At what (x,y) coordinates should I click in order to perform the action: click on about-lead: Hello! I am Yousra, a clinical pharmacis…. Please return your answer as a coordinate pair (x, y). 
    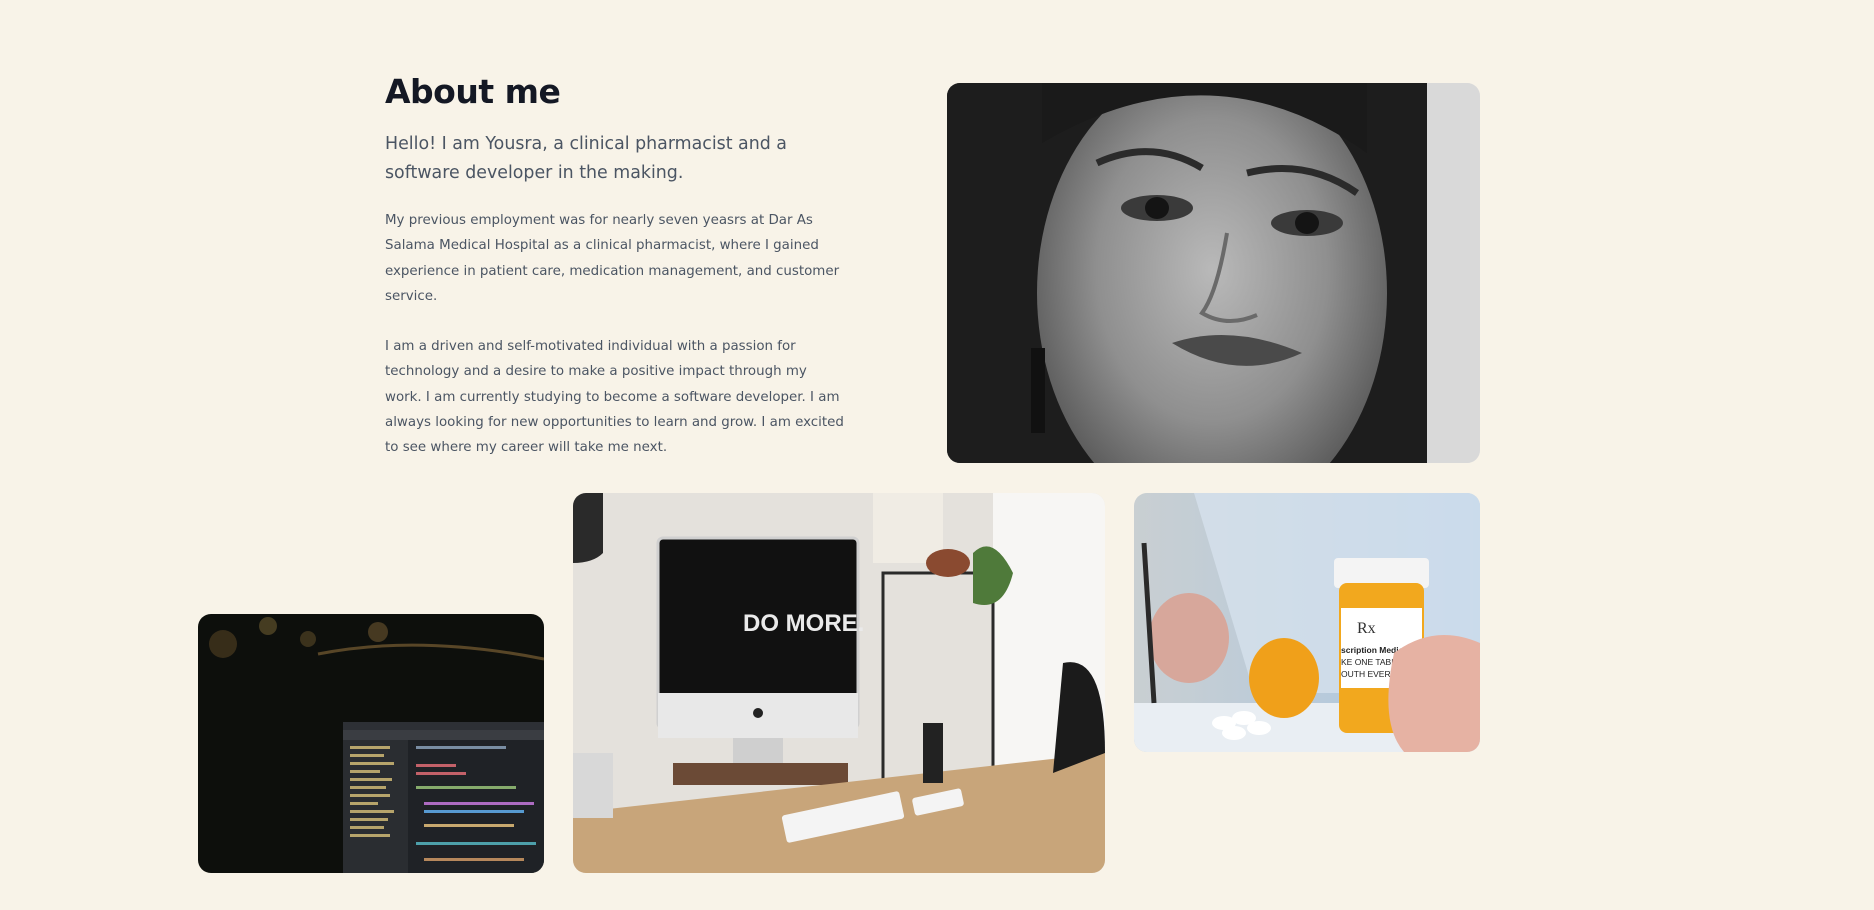
    Looking at the image, I should click on (586, 158).